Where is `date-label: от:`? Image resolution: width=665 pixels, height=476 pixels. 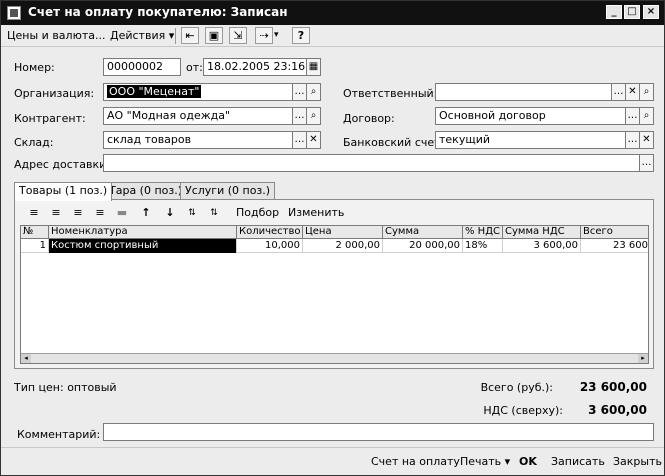 date-label: от: is located at coordinates (194, 67).